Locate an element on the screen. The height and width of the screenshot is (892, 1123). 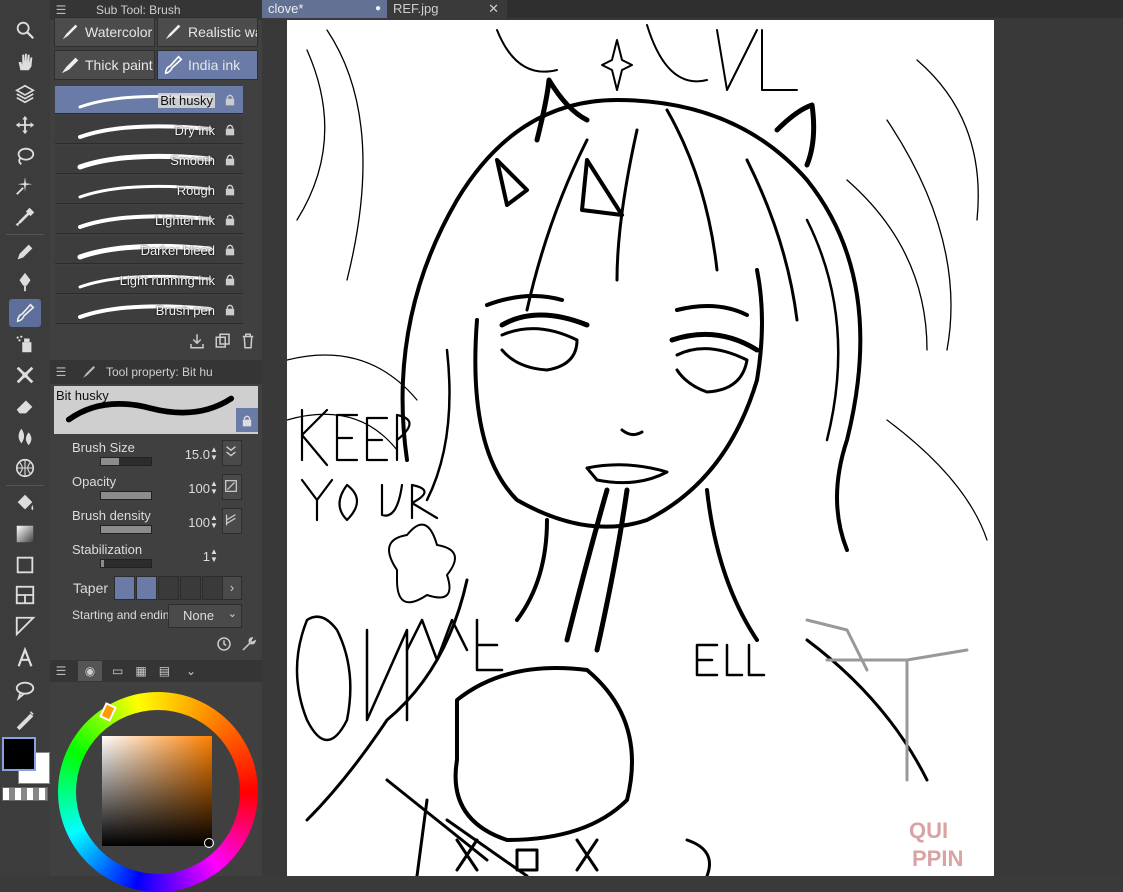
starting-ending-select: None ⌄ is located at coordinates (205, 616).